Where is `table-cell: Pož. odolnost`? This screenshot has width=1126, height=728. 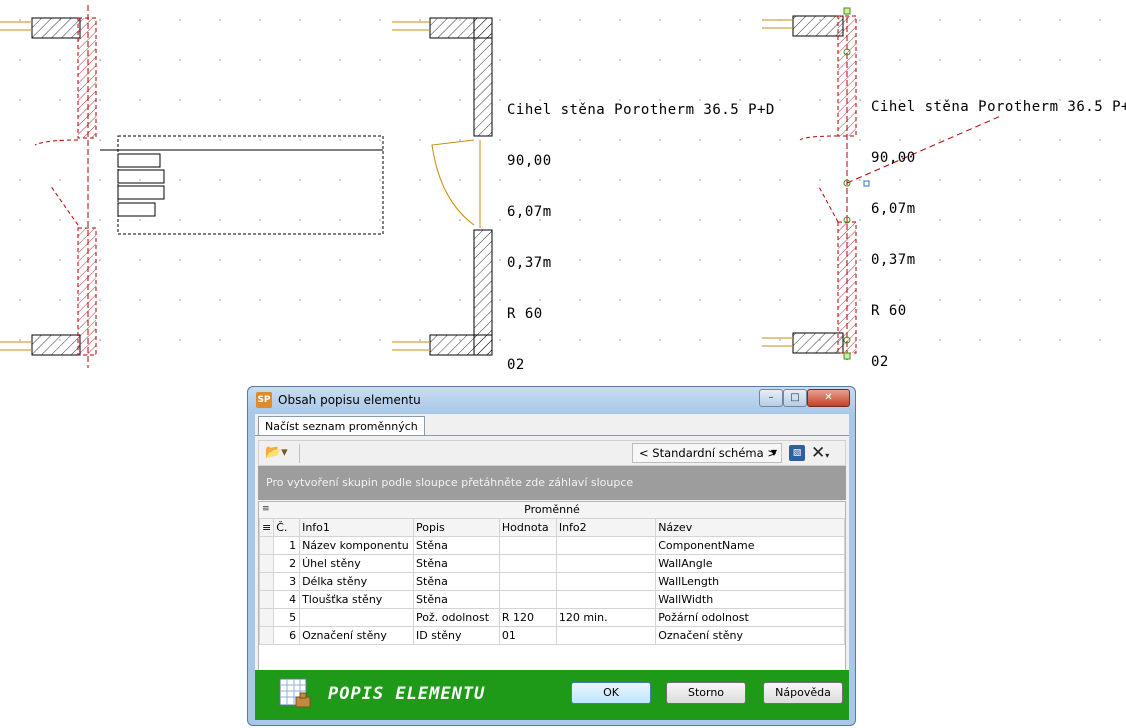
table-cell: Pož. odolnost is located at coordinates (456, 617).